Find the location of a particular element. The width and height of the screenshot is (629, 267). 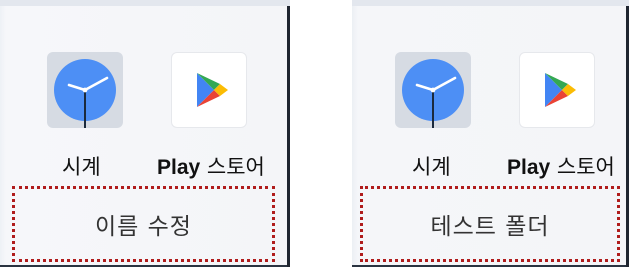

folder-name-field: 테스트 폴더 is located at coordinates (490, 224).